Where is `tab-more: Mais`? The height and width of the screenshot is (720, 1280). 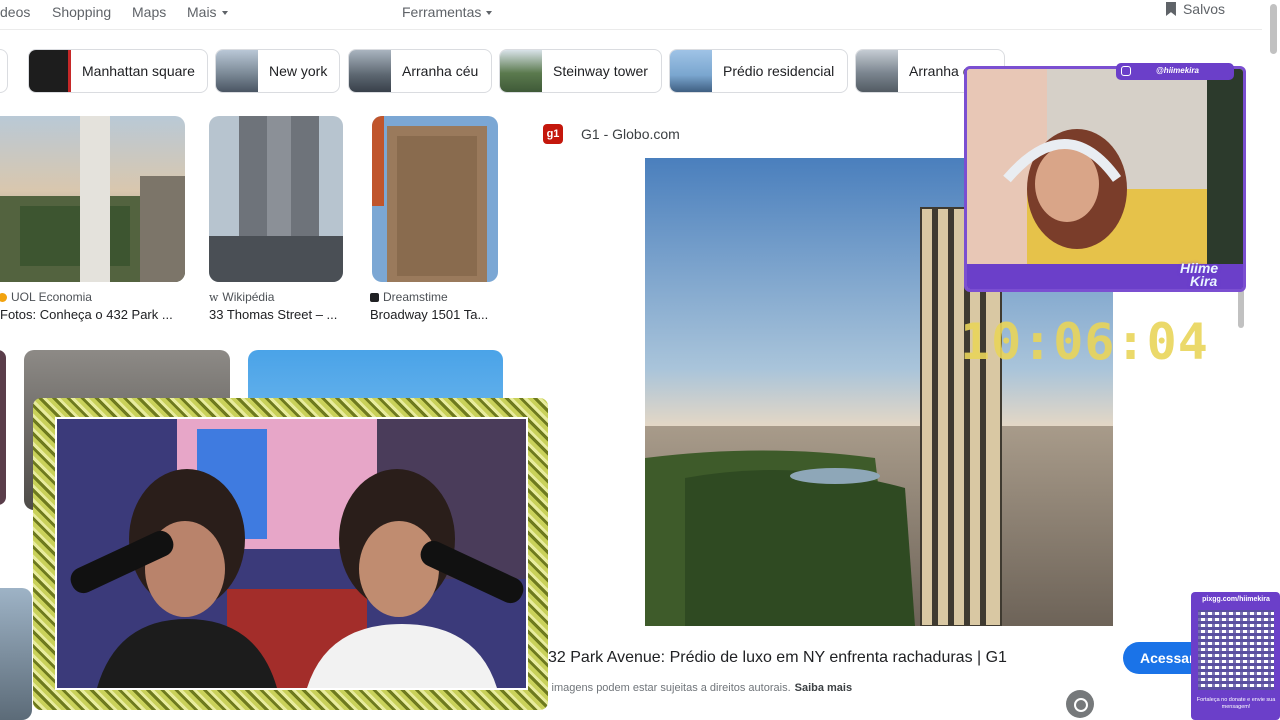
tab-more: Mais is located at coordinates (207, 12).